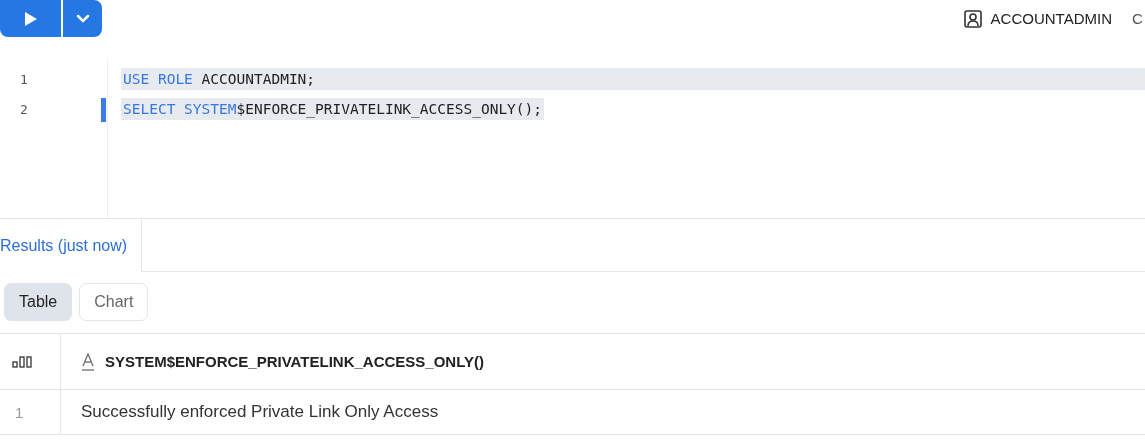  I want to click on view-toggle-button: Chart, so click(114, 302).